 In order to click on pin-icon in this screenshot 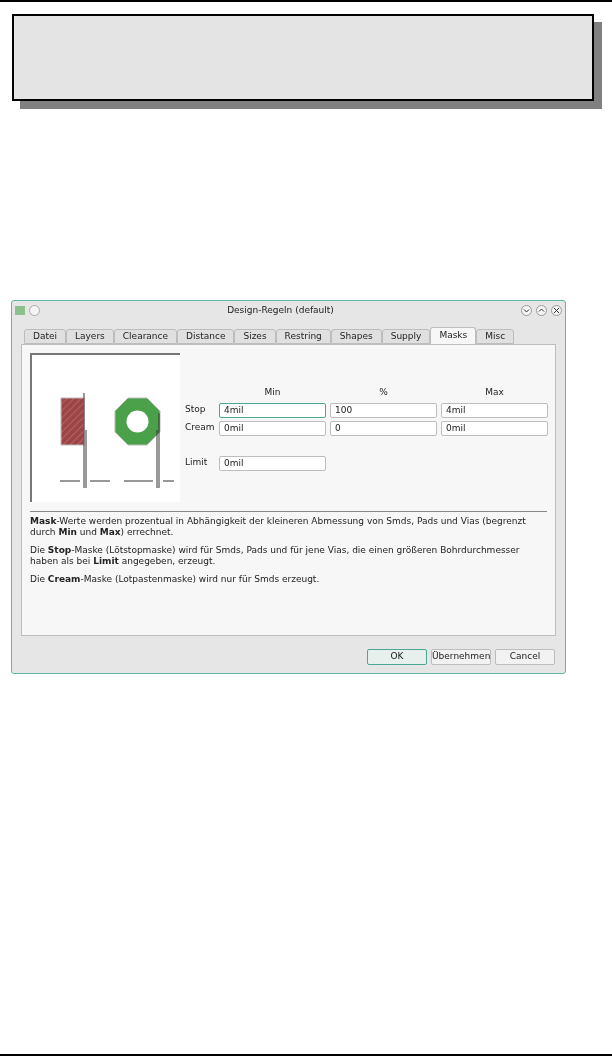, I will do `click(34, 310)`.